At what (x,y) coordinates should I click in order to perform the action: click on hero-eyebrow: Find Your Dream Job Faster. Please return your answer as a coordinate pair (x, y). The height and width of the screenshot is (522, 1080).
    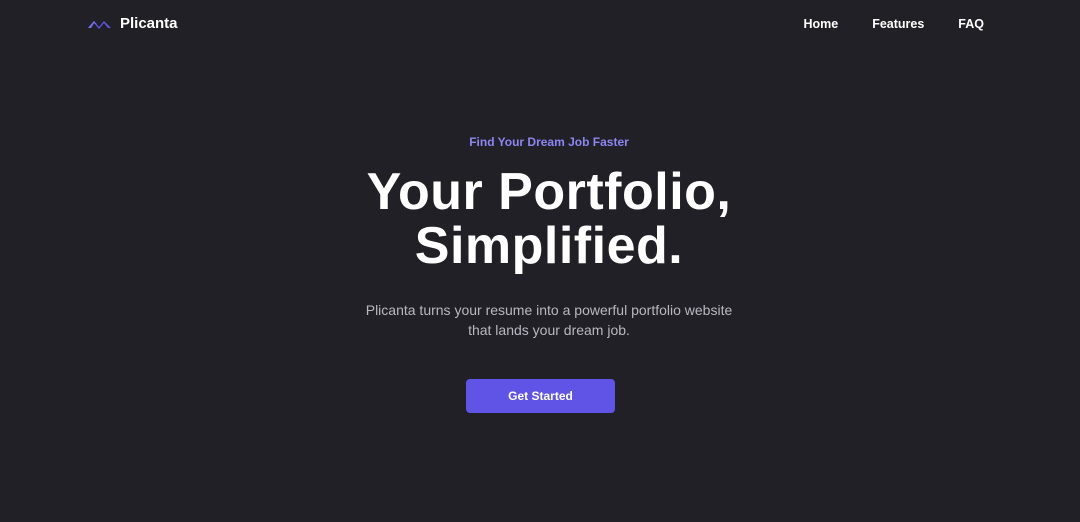
    Looking at the image, I should click on (549, 142).